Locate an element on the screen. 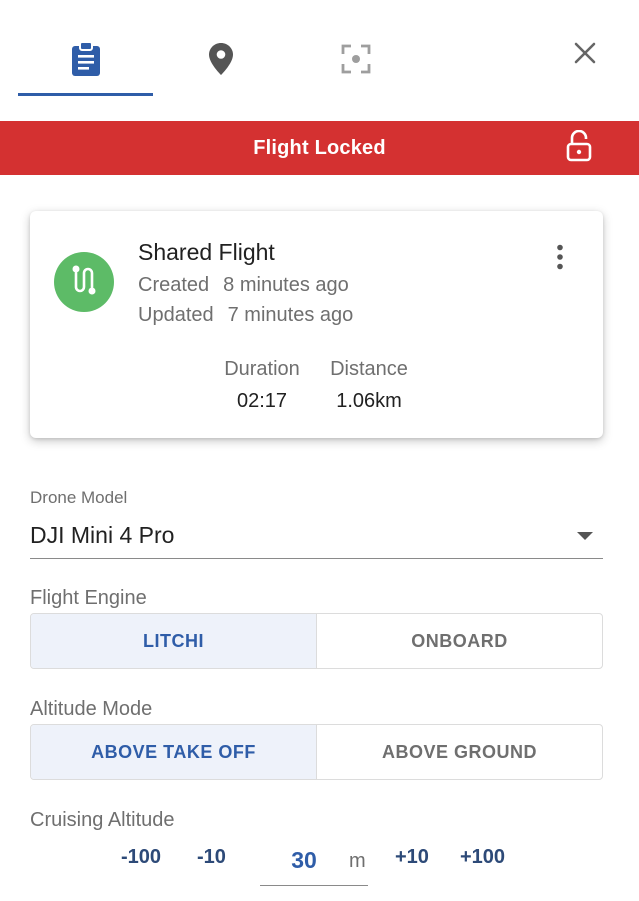 Image resolution: width=639 pixels, height=901 pixels. altitude-option-above-take-off: ABOVE TAKE OFF is located at coordinates (173, 752).